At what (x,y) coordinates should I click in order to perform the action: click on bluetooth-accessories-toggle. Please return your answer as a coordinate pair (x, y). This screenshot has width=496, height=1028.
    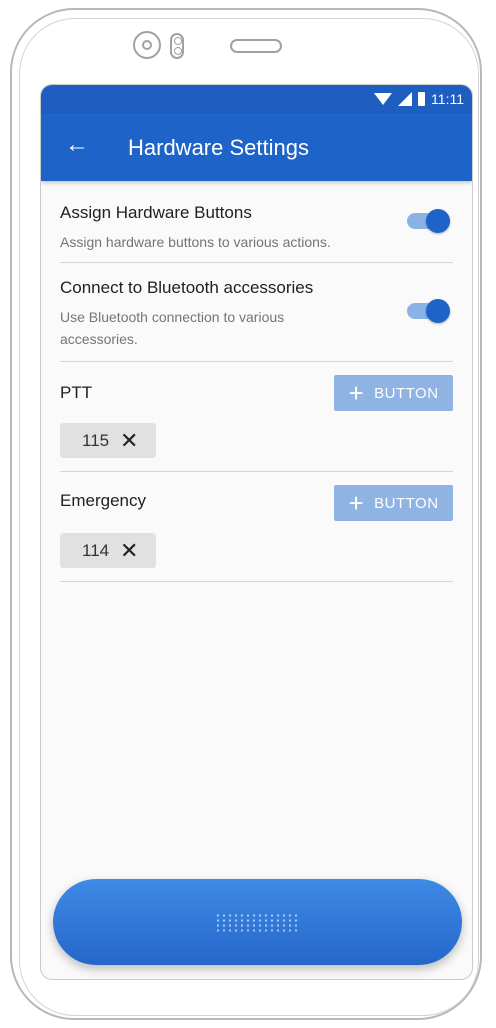
    Looking at the image, I should click on (428, 311).